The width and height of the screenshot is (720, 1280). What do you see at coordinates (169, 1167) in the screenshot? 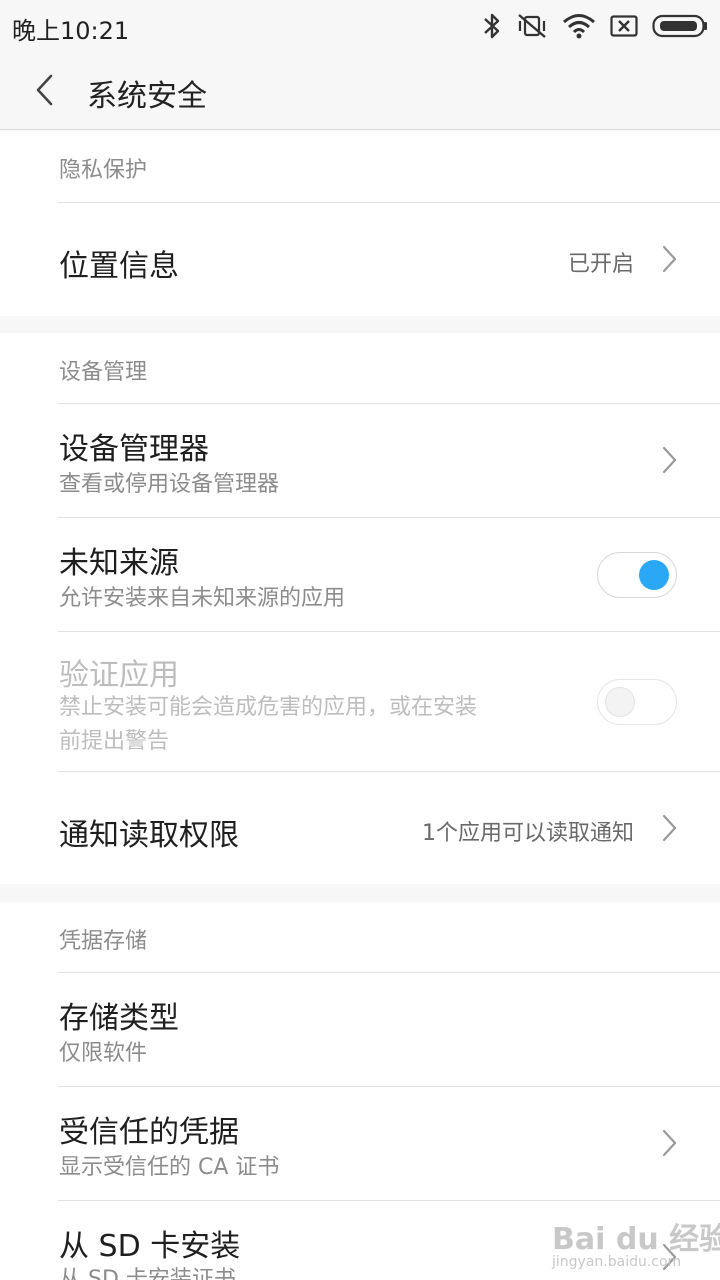
I see `trusted-credentials-subtitle: 显示受信任的 CA 证书` at bounding box center [169, 1167].